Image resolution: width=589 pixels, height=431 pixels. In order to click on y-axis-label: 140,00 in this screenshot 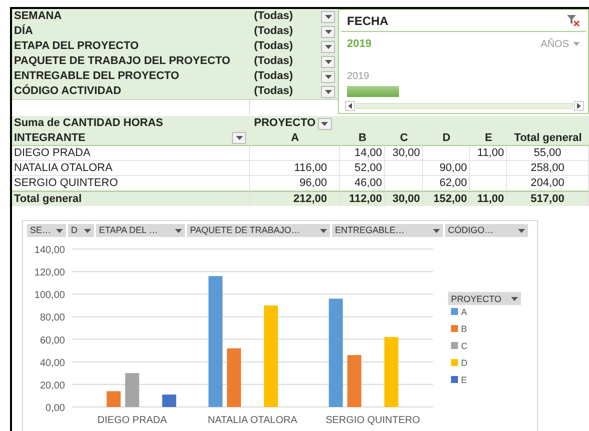, I will do `click(49, 250)`.